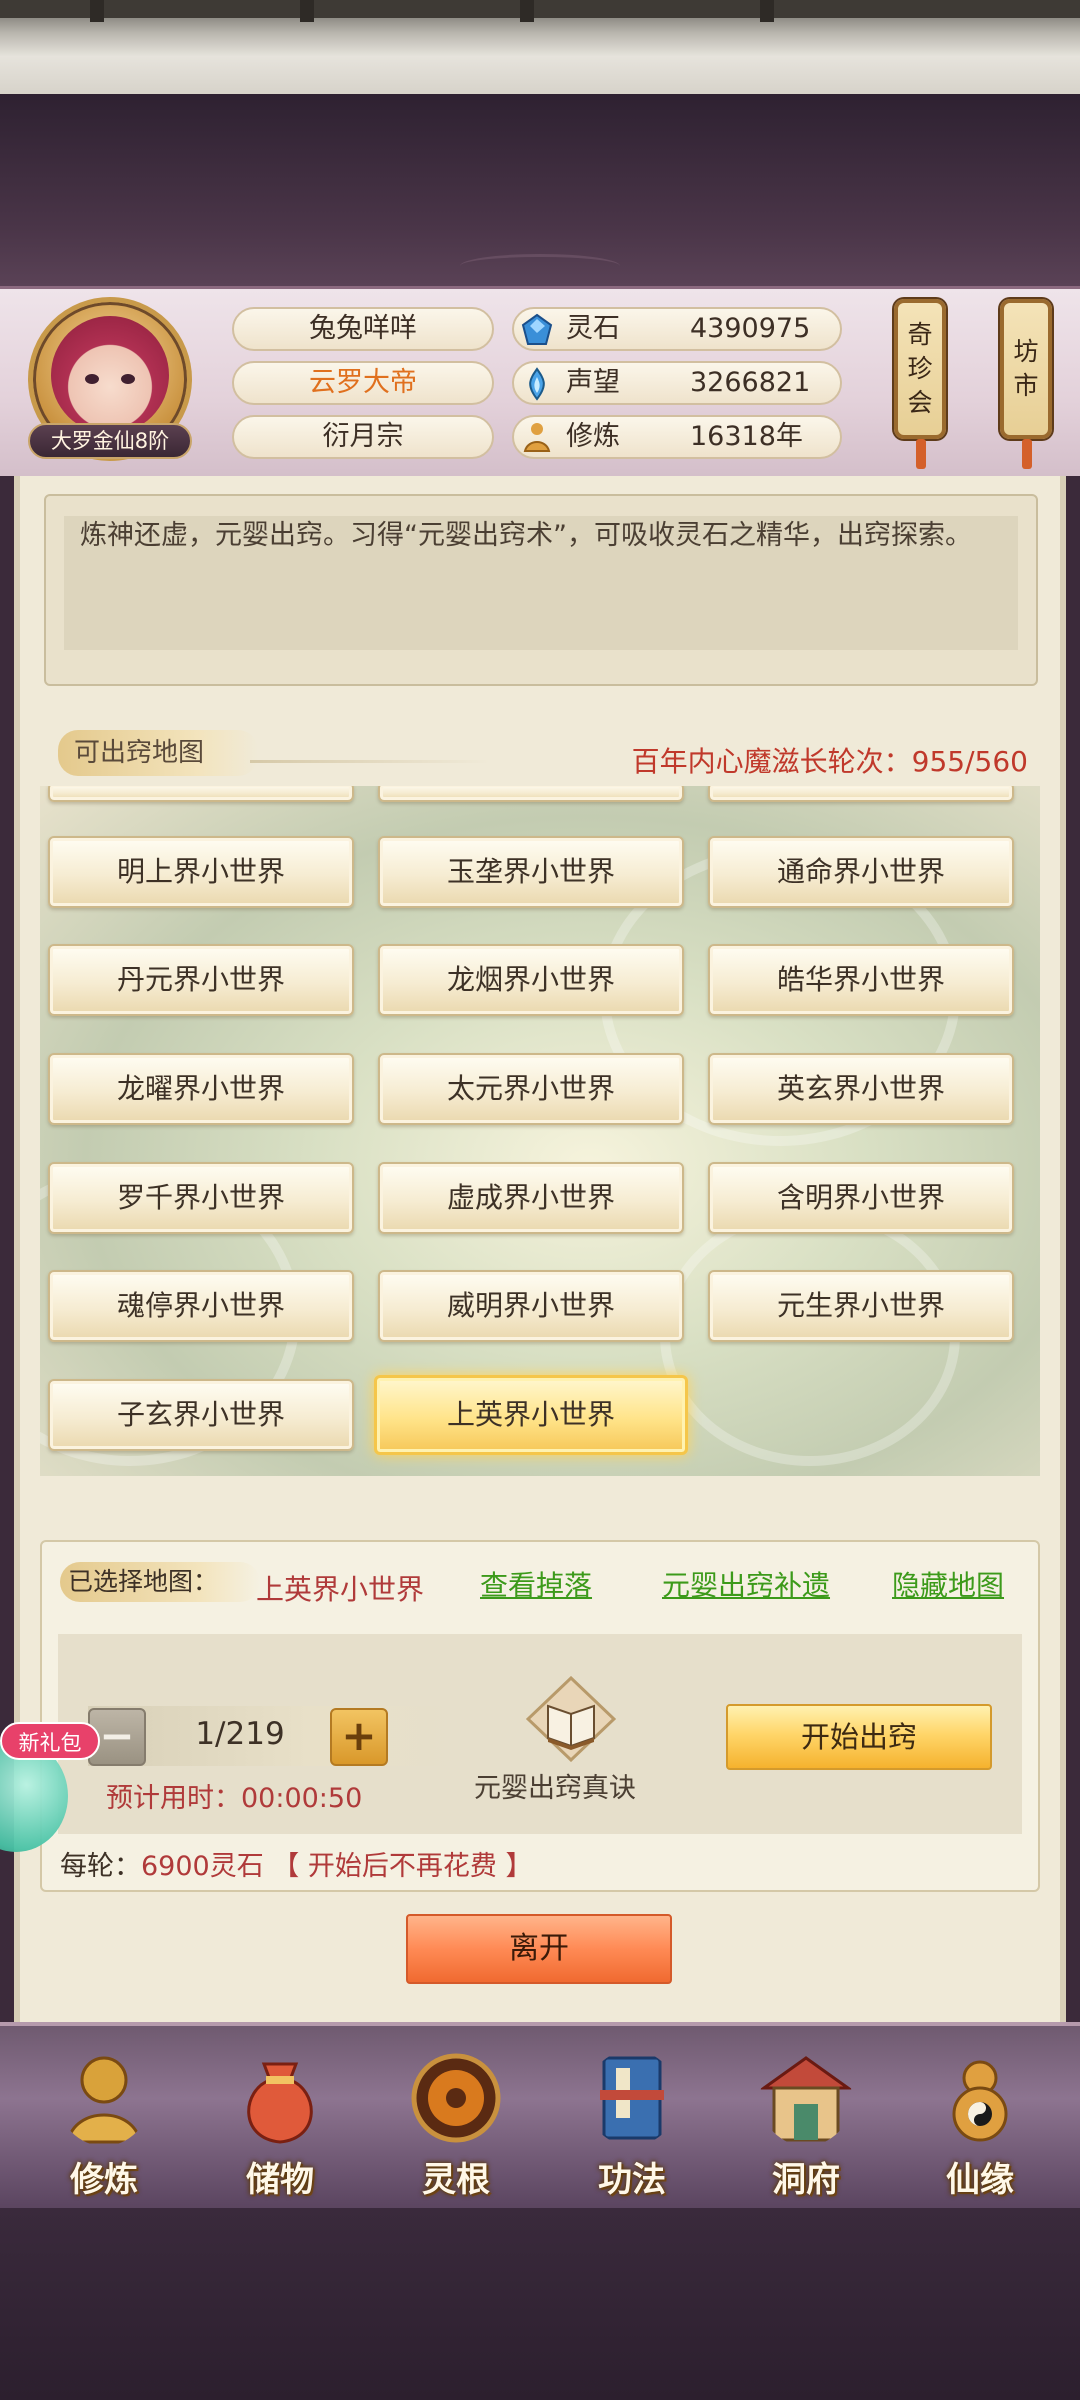  What do you see at coordinates (540, 266) in the screenshot?
I see `ornament` at bounding box center [540, 266].